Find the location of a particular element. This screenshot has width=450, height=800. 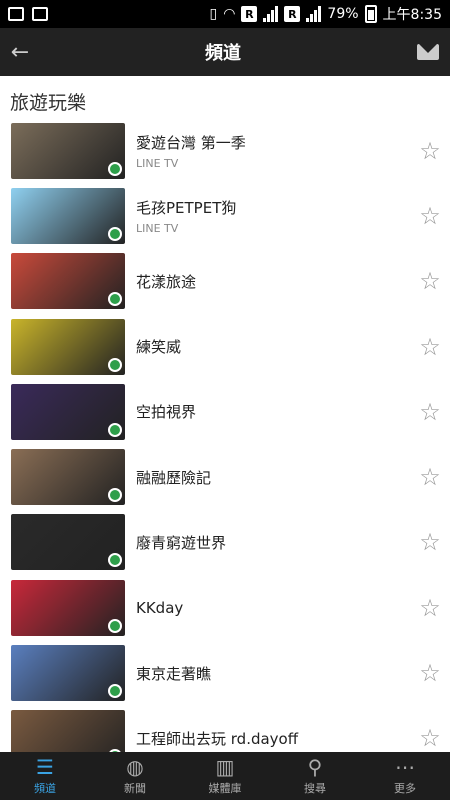

channel-name: 廢青窮遊世界 is located at coordinates (181, 542).